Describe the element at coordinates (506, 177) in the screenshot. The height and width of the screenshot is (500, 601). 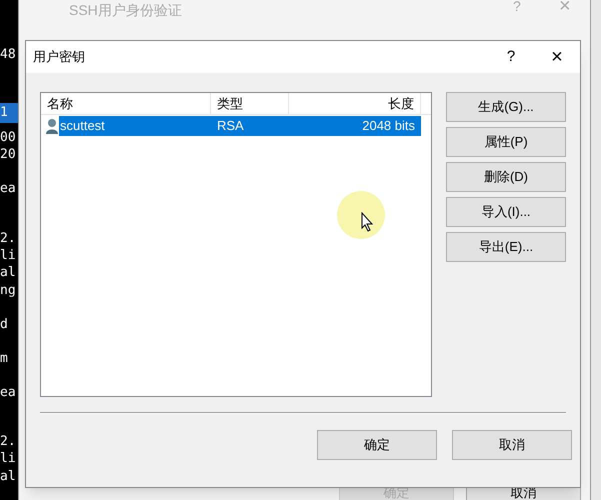
I see `side-button: 删除(D)` at that location.